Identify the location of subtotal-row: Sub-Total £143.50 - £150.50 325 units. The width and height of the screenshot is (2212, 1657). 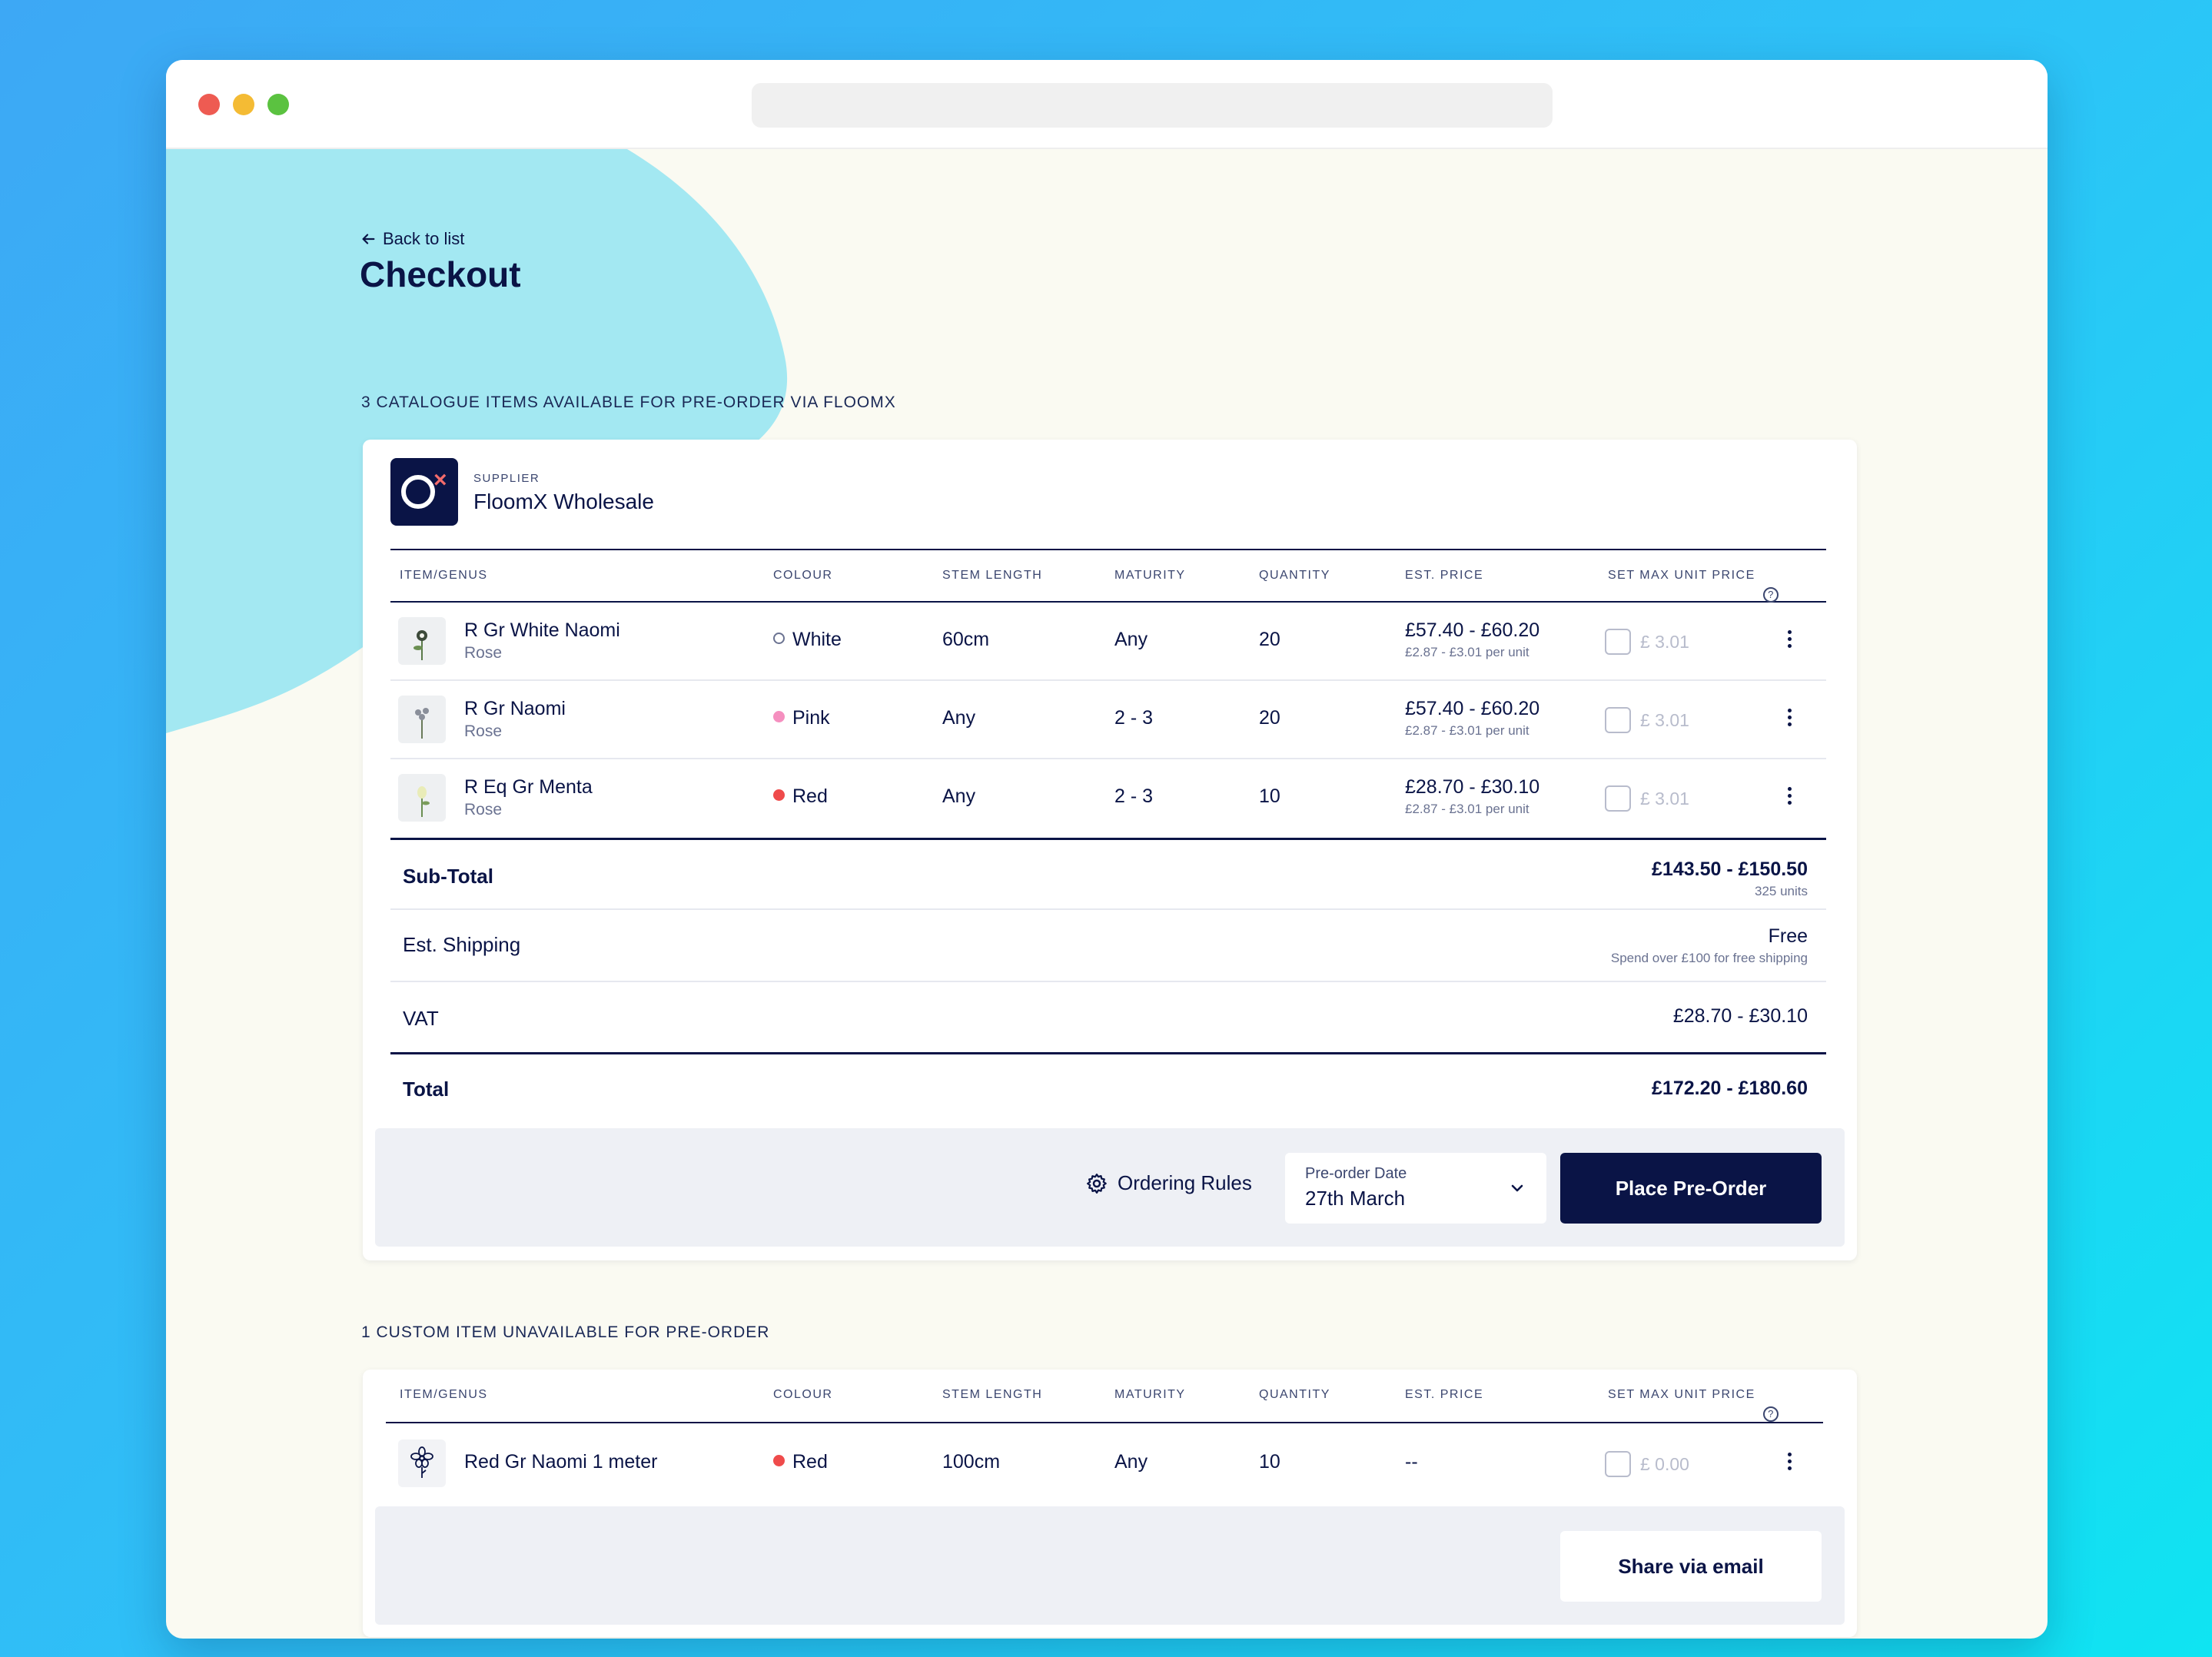
(1108, 874).